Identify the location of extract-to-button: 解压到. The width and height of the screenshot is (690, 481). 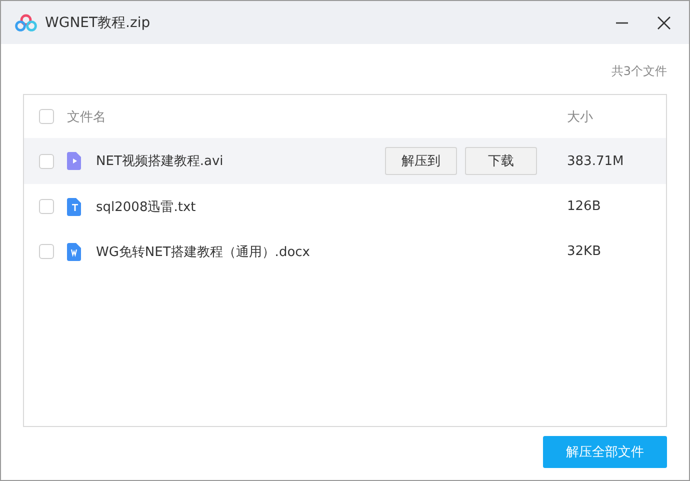
(421, 161).